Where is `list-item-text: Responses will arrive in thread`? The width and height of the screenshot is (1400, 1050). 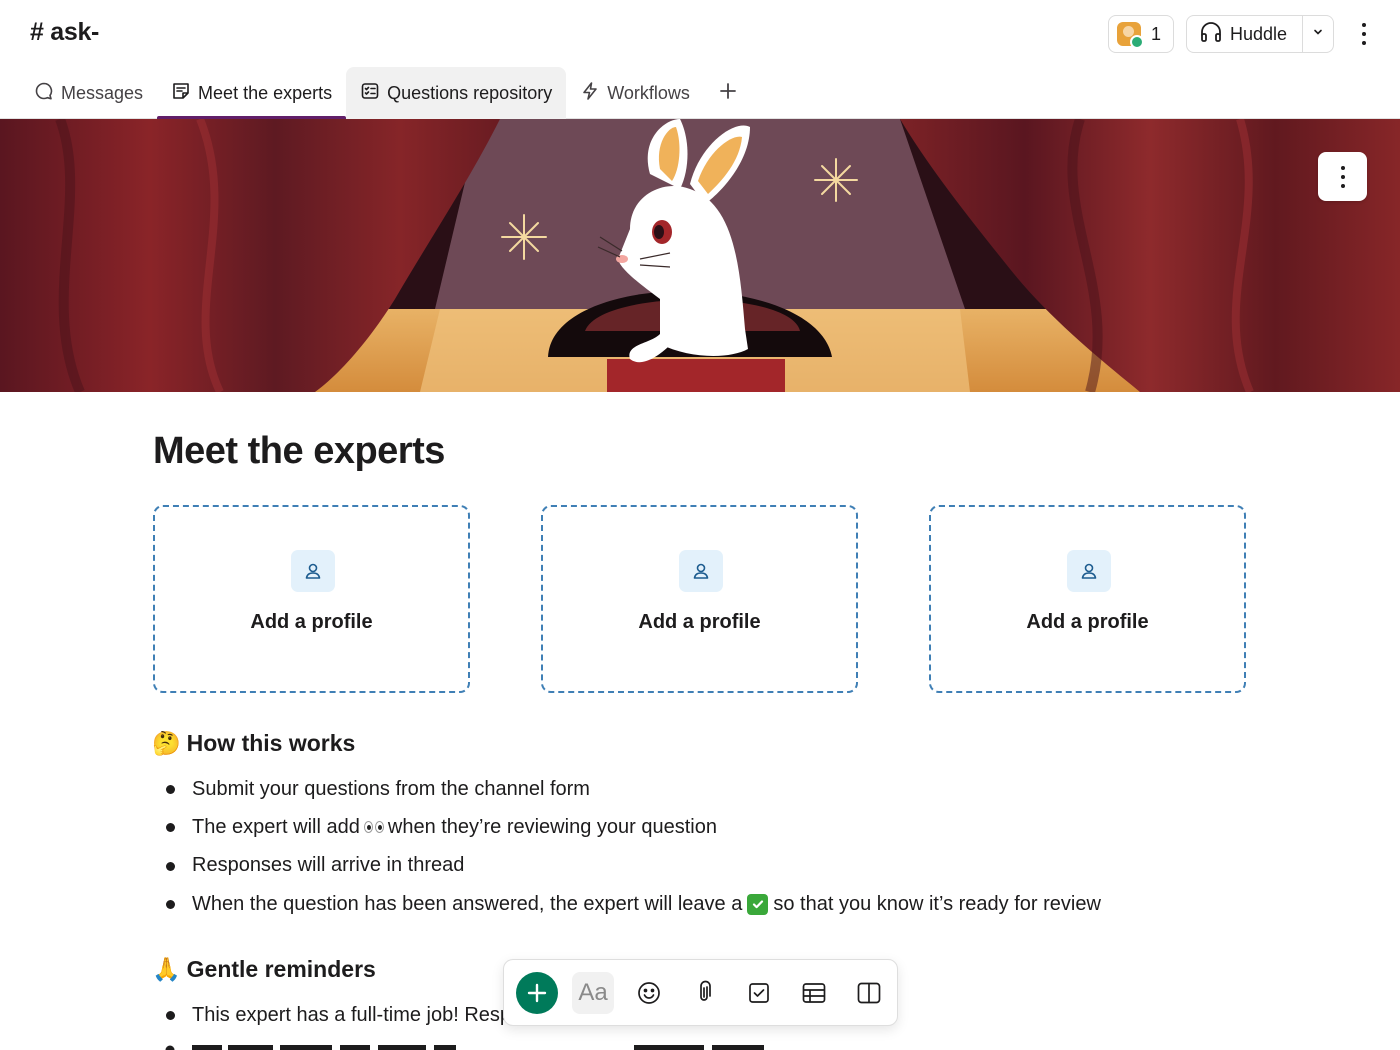
list-item-text: Responses will arrive in thread is located at coordinates (328, 865).